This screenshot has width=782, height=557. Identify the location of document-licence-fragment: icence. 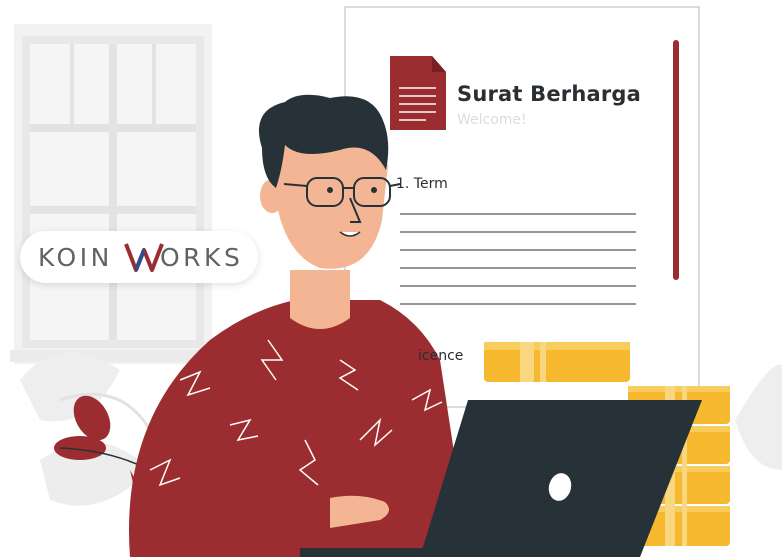
(441, 356).